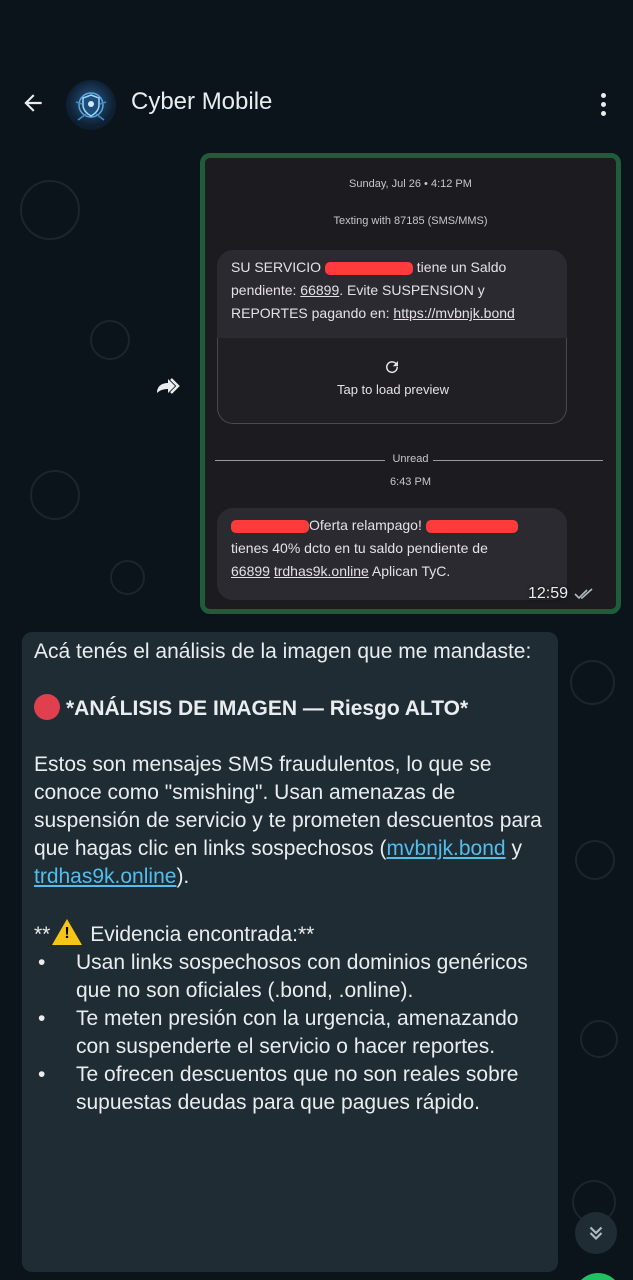 The height and width of the screenshot is (1280, 633). What do you see at coordinates (583, 594) in the screenshot?
I see `double-check-icon` at bounding box center [583, 594].